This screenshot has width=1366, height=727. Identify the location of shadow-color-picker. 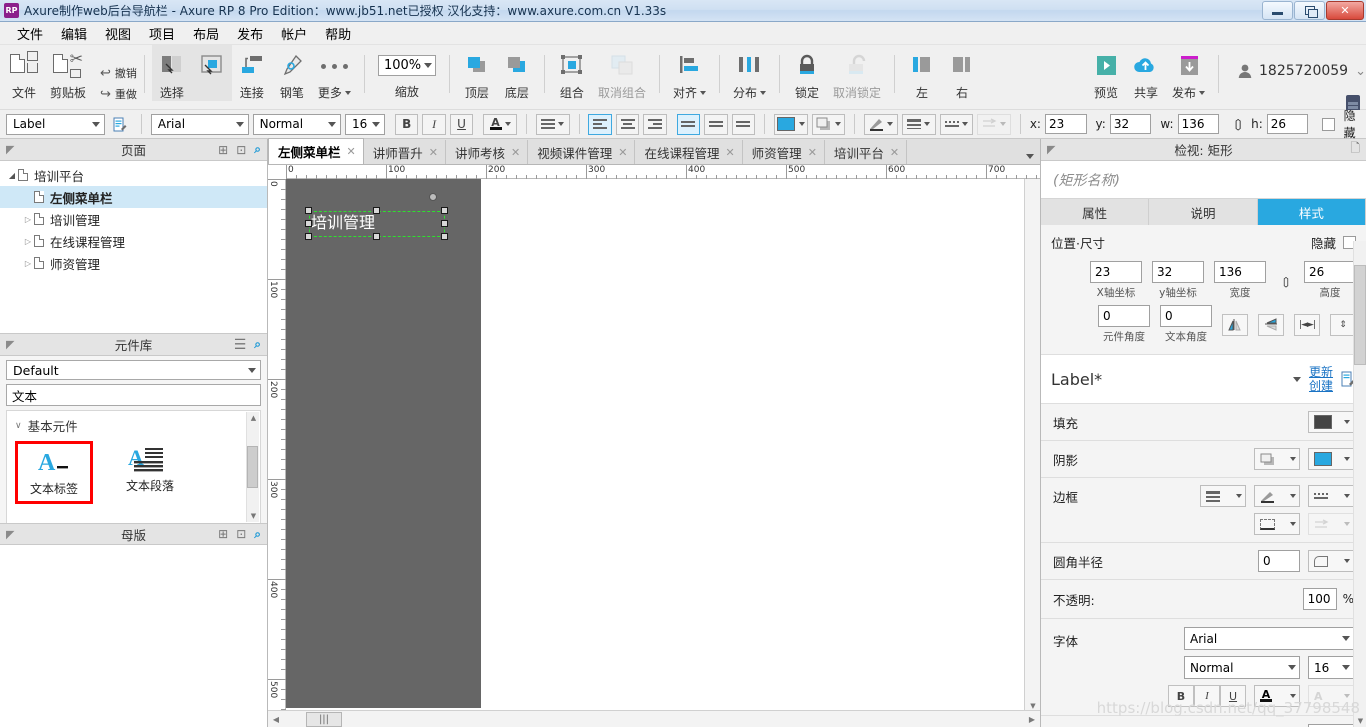
(1331, 459).